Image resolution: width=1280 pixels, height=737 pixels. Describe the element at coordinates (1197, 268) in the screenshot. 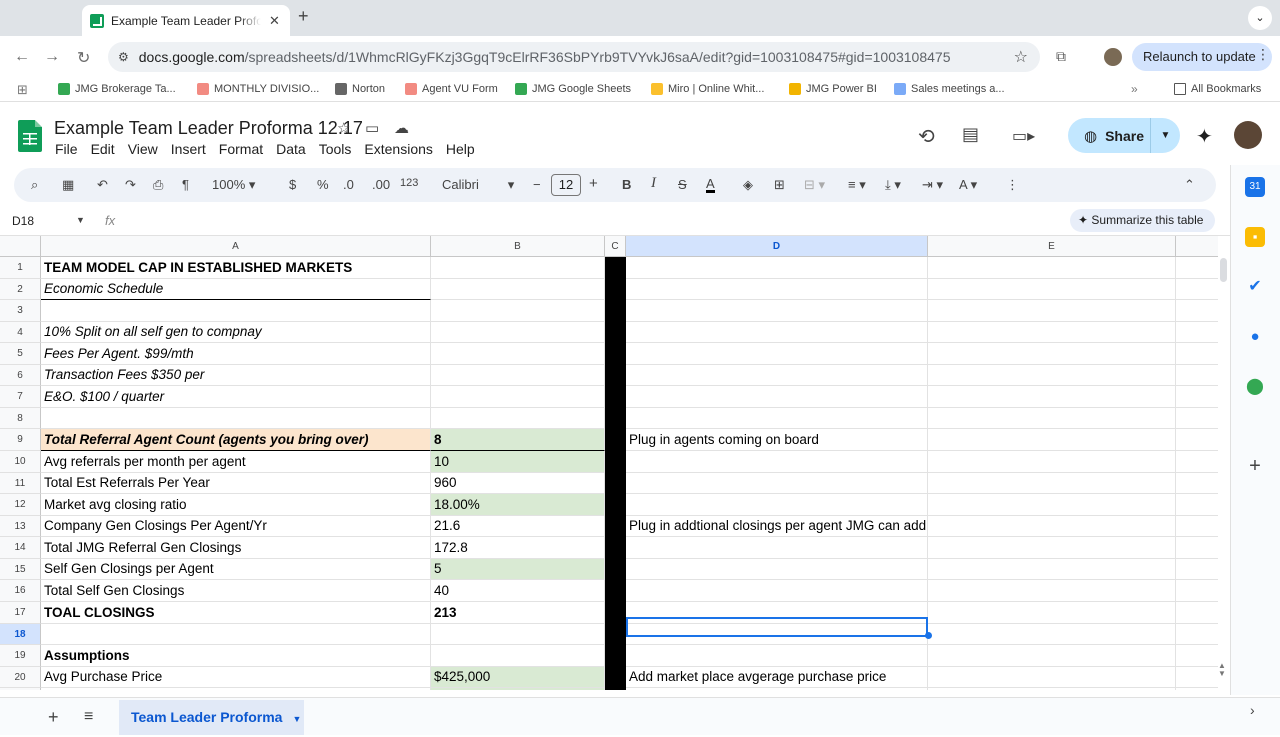

I see `cell-f1` at that location.